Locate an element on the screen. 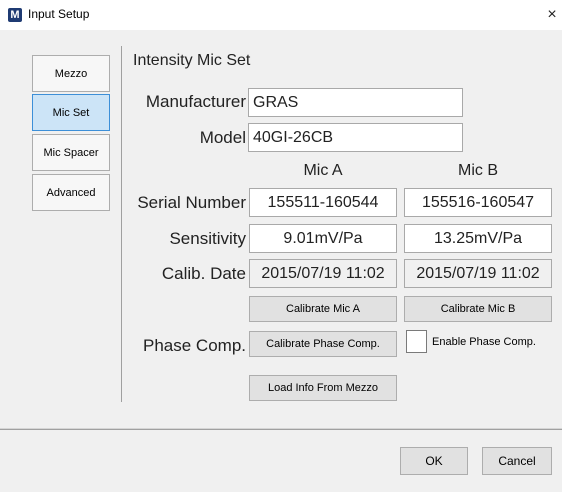  dialog-footer: OK Cancel is located at coordinates (281, 460).